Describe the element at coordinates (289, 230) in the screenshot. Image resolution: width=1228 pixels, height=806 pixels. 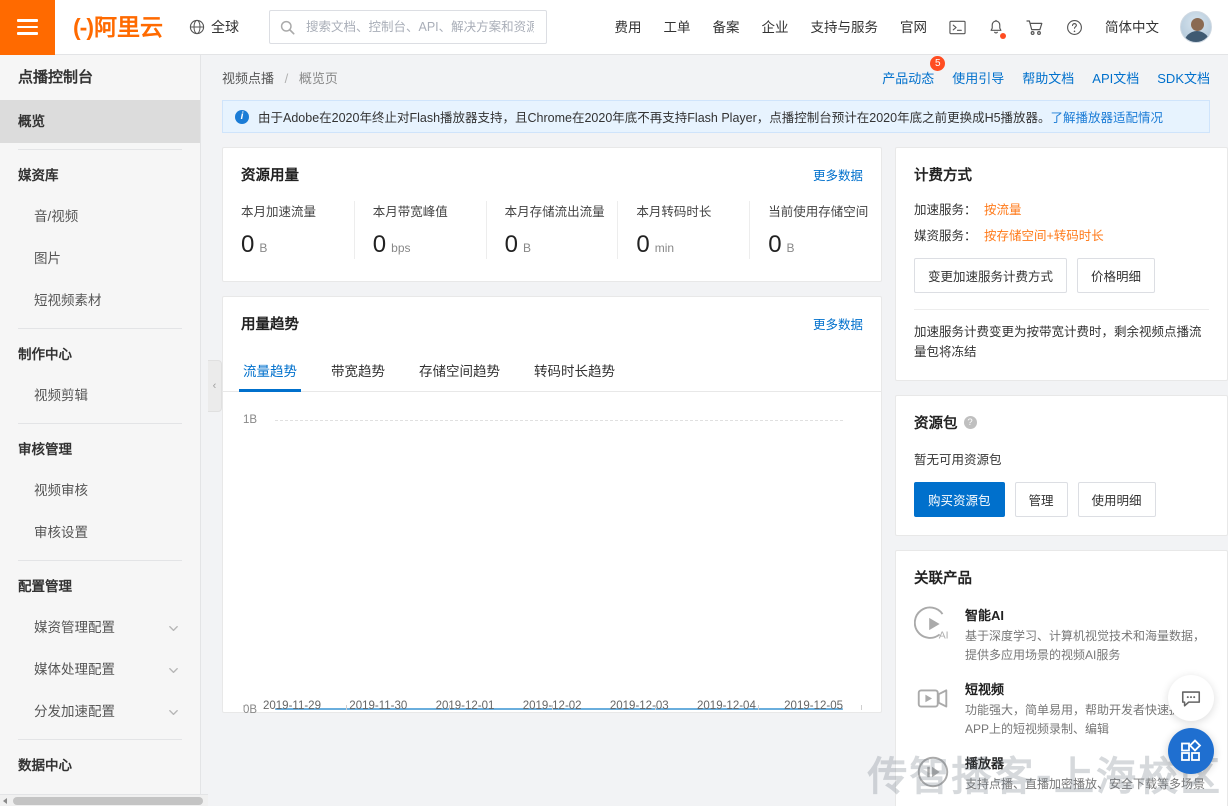
I see `metric-accel-traffic: 本月加速流量 0 B` at that location.